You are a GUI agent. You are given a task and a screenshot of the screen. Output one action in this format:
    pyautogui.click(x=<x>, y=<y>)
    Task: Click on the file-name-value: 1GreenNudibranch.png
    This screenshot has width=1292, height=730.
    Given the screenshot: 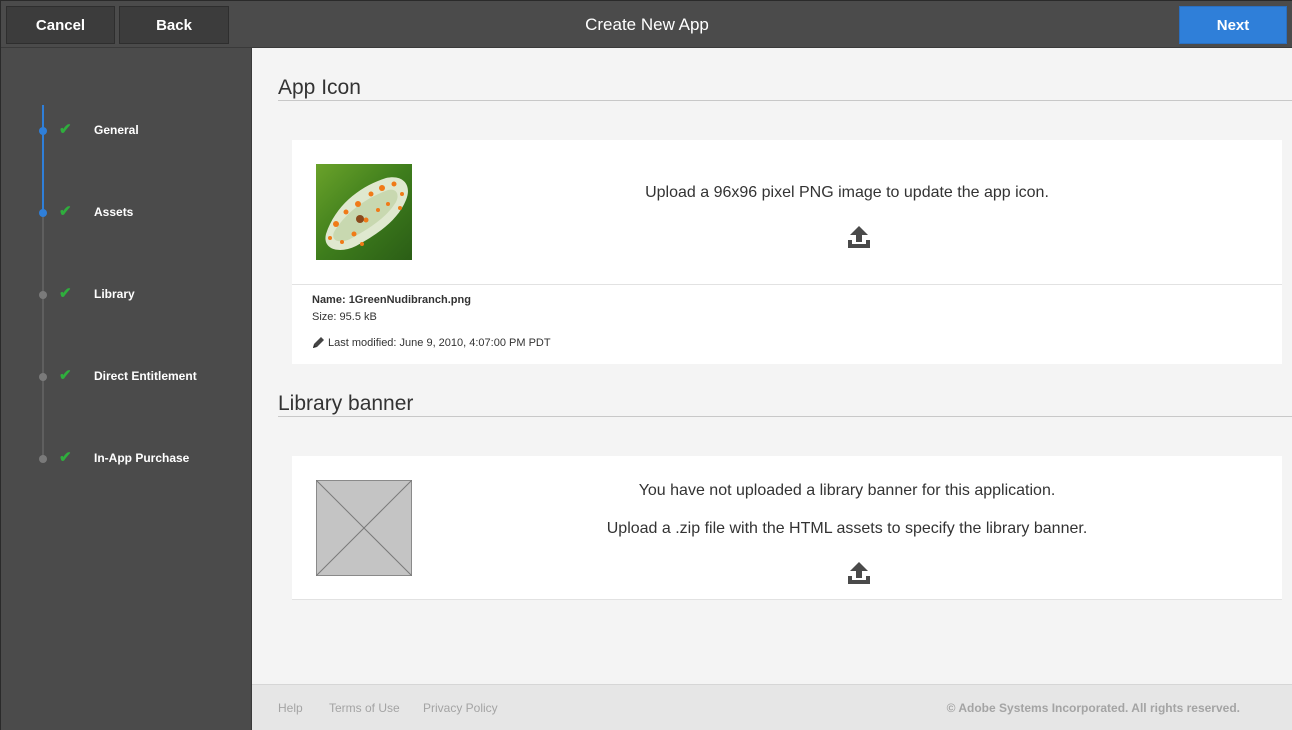 What is the action you would take?
    pyautogui.click(x=409, y=300)
    